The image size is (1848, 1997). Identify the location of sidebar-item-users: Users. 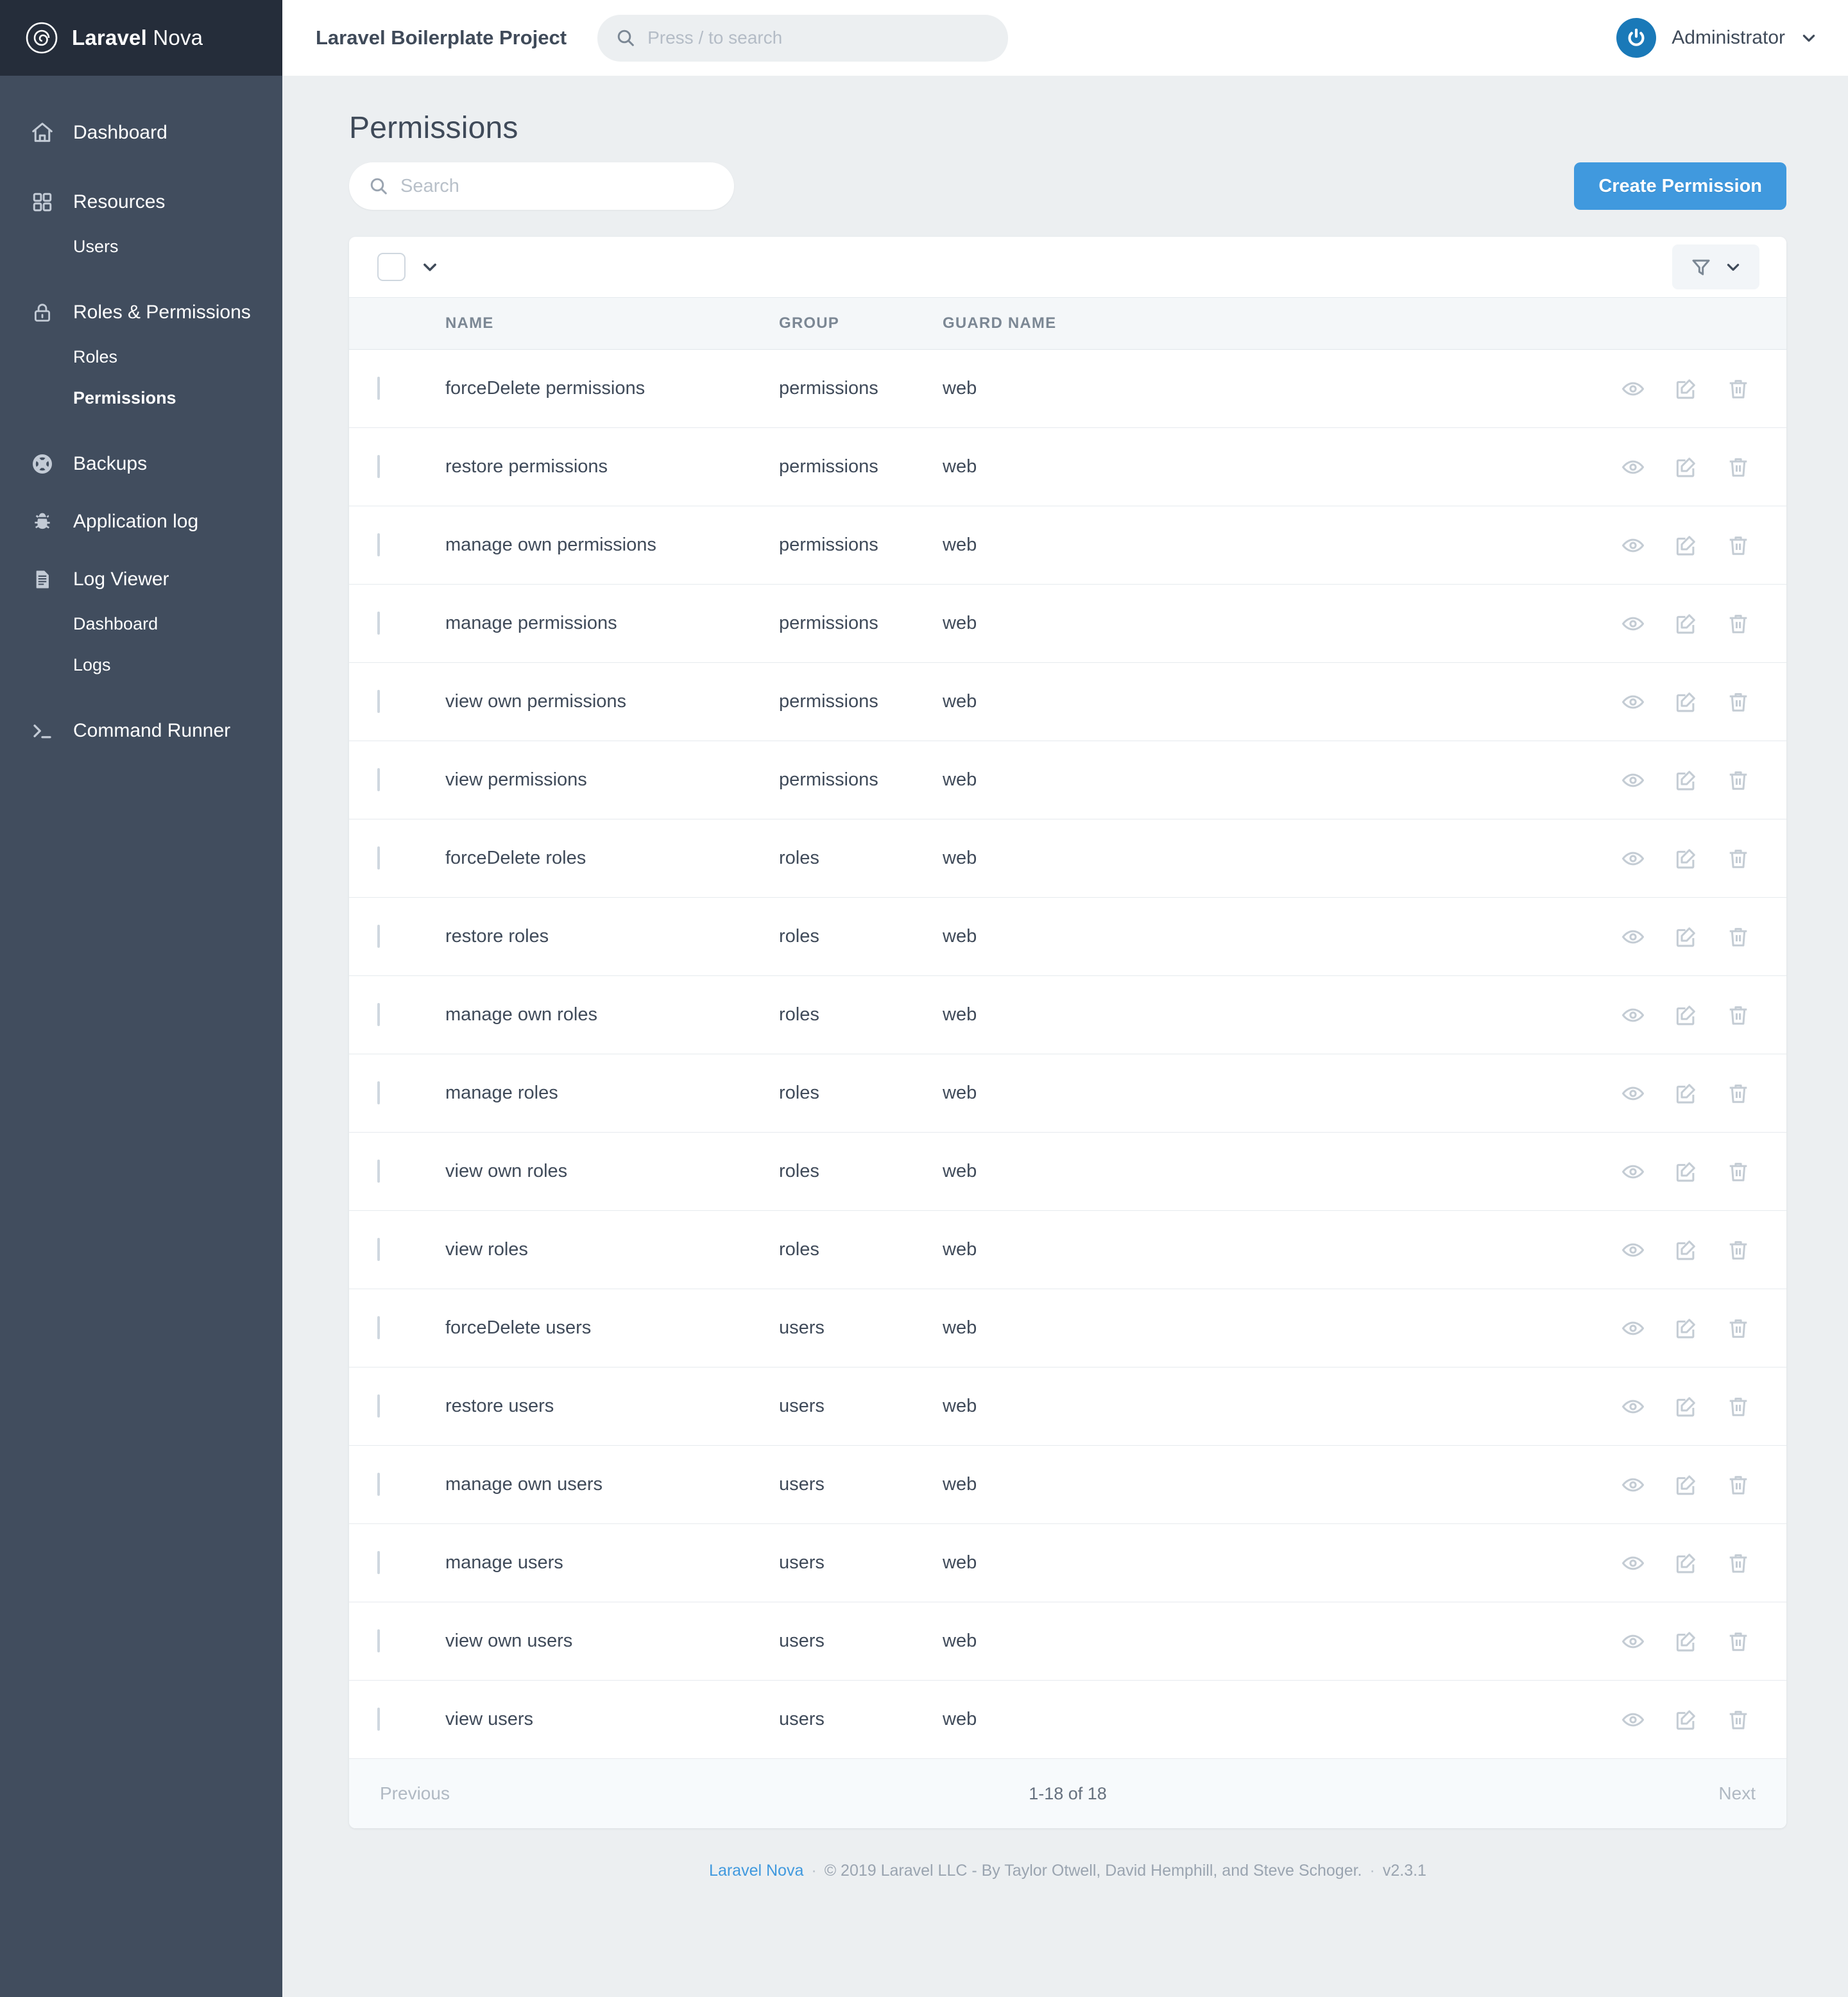
(141, 247).